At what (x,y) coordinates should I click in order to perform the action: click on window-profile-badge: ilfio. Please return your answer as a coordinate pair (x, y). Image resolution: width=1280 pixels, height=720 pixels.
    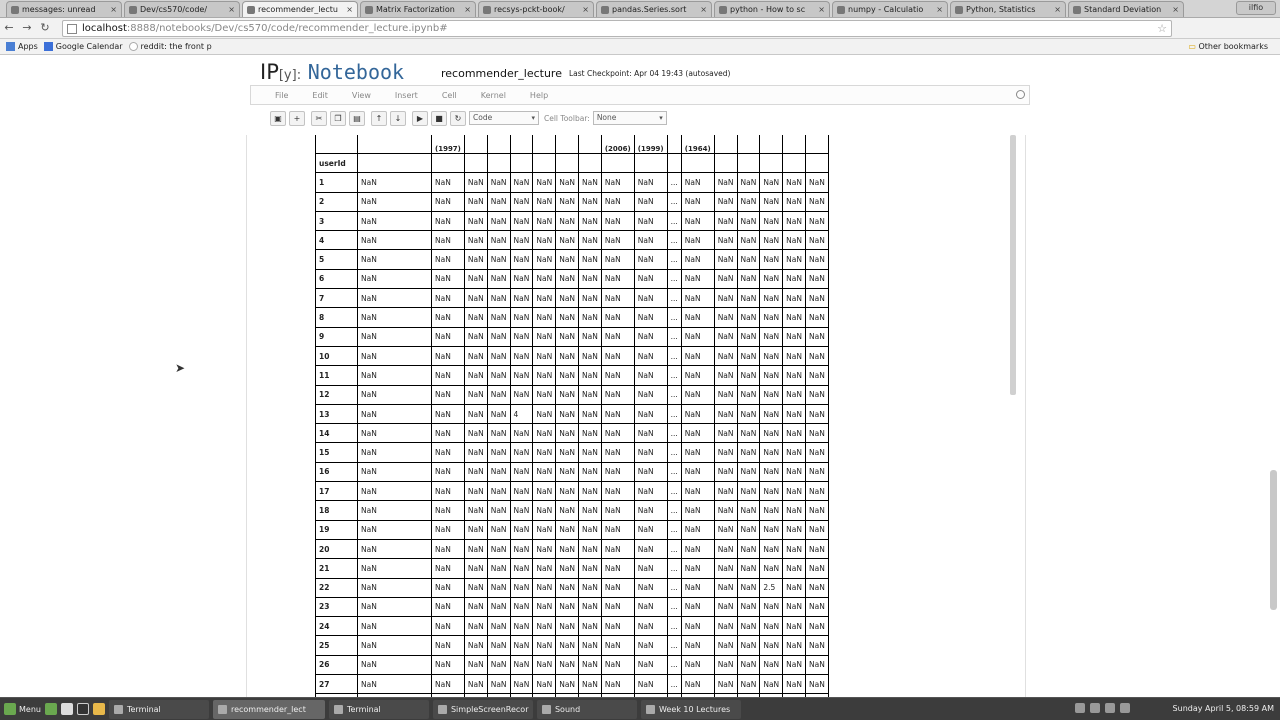
    Looking at the image, I should click on (1256, 8).